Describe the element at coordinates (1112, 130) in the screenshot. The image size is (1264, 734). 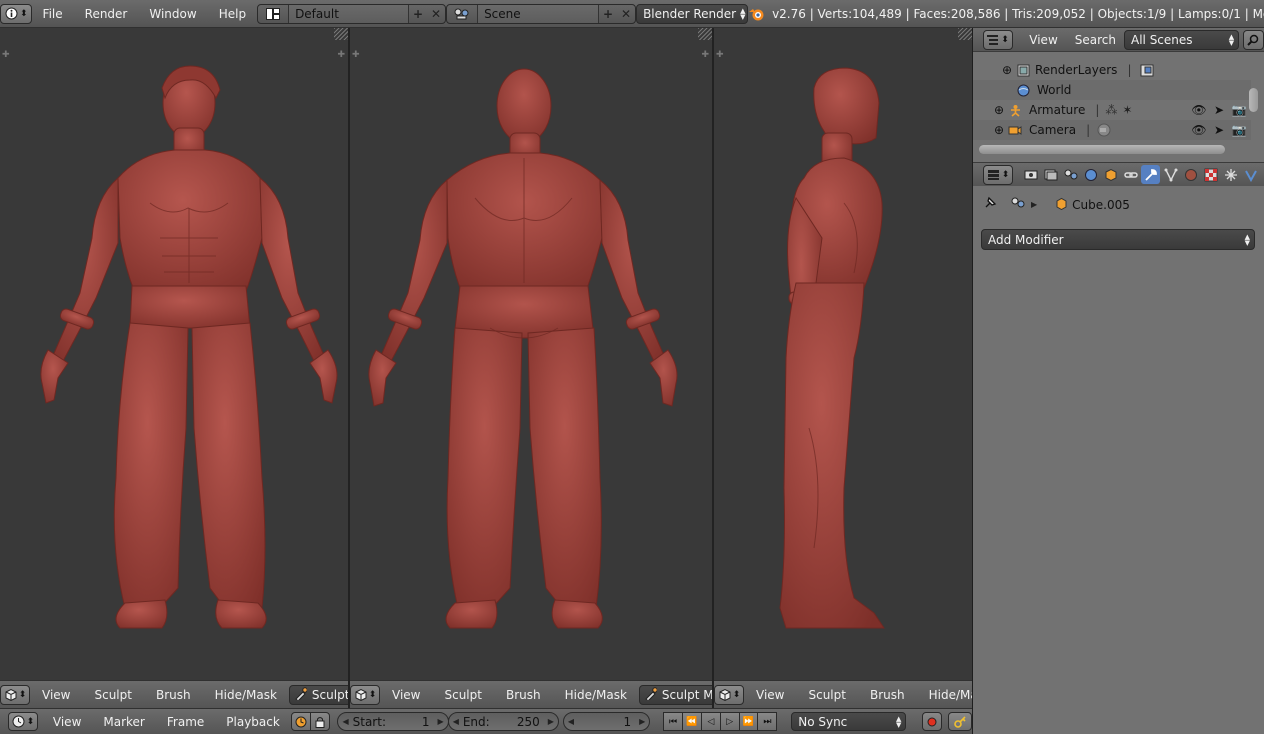
I see `outliner-row-camera: ⊕ Camera | 👁 ➤ 📷` at that location.